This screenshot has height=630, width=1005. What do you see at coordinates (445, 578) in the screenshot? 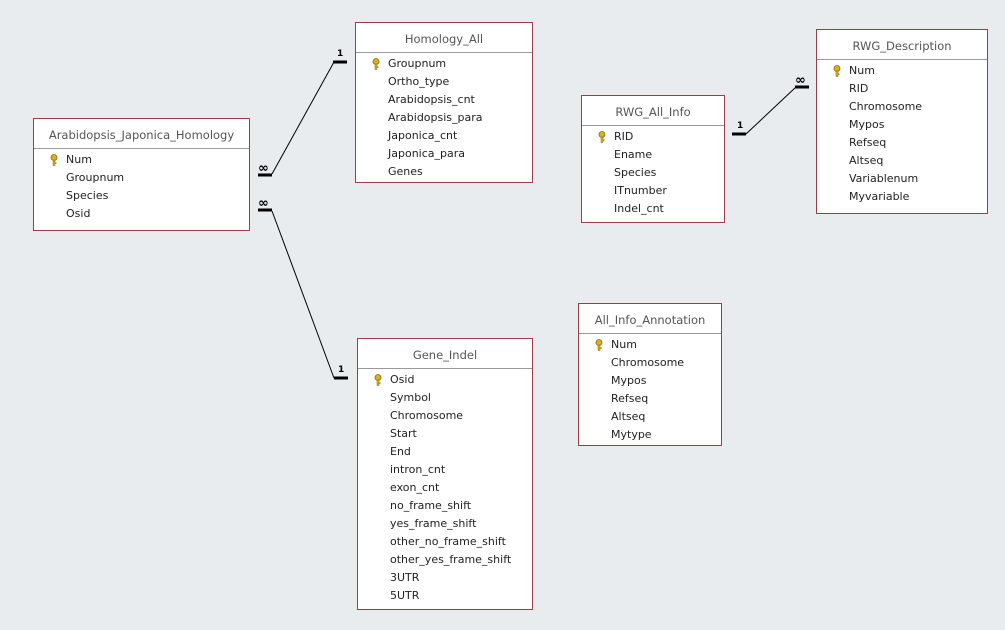
I see `field-row: 3UTR` at bounding box center [445, 578].